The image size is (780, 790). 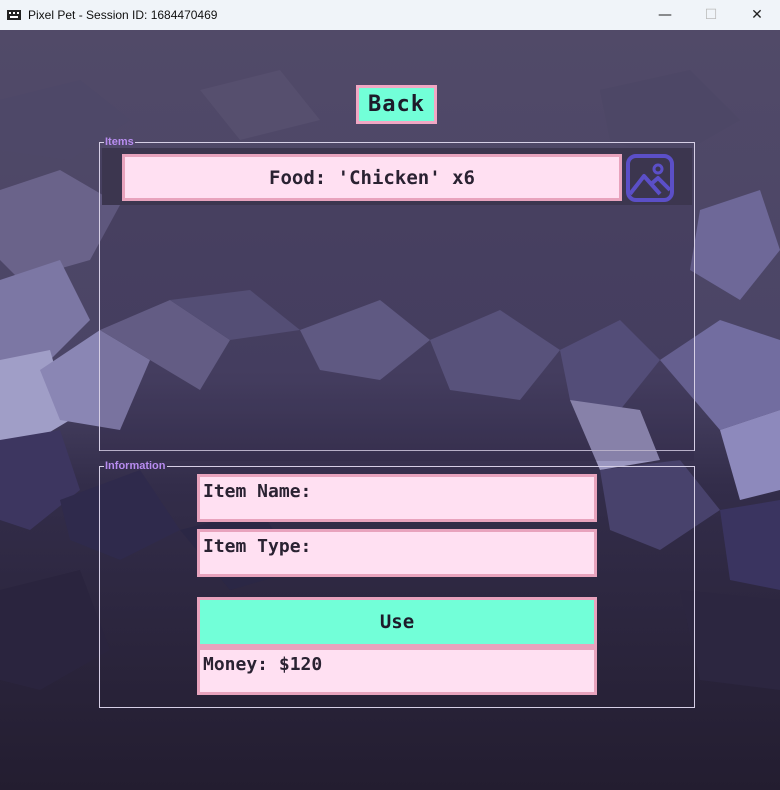 What do you see at coordinates (14, 15) in the screenshot?
I see `app-icon` at bounding box center [14, 15].